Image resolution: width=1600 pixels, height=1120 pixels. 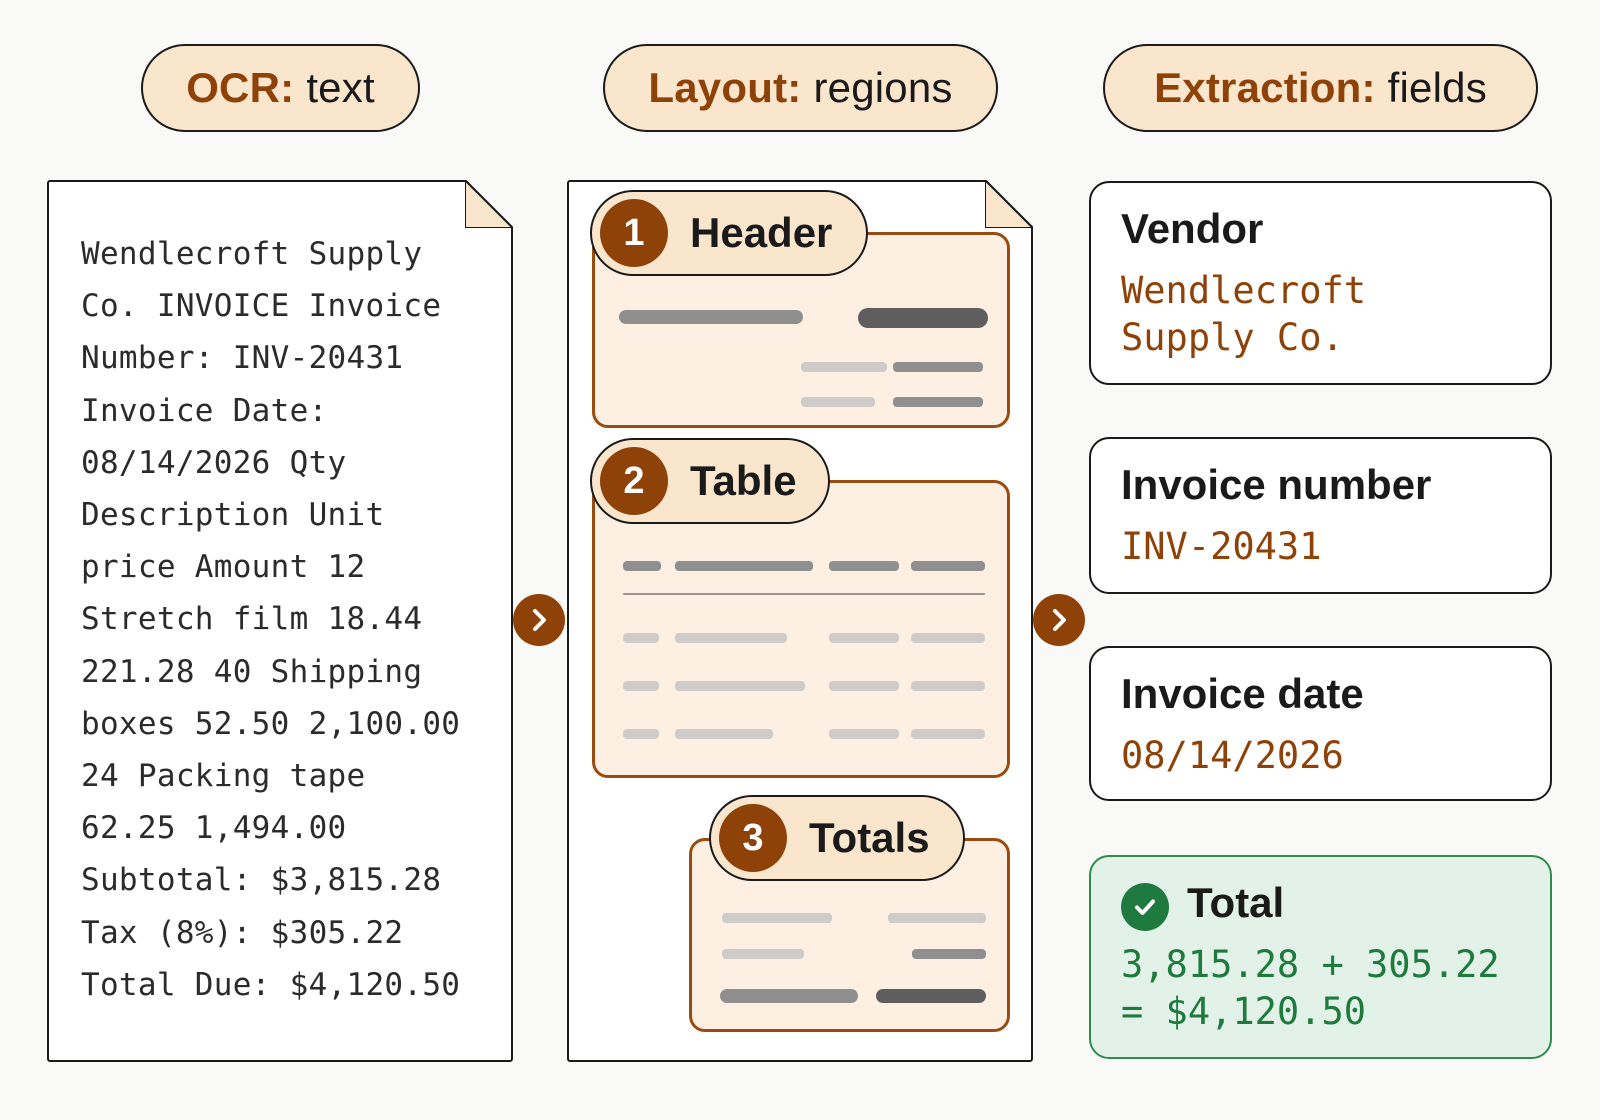 What do you see at coordinates (271, 984) in the screenshot?
I see `ocr-text-line: Total Due: $4,120.50` at bounding box center [271, 984].